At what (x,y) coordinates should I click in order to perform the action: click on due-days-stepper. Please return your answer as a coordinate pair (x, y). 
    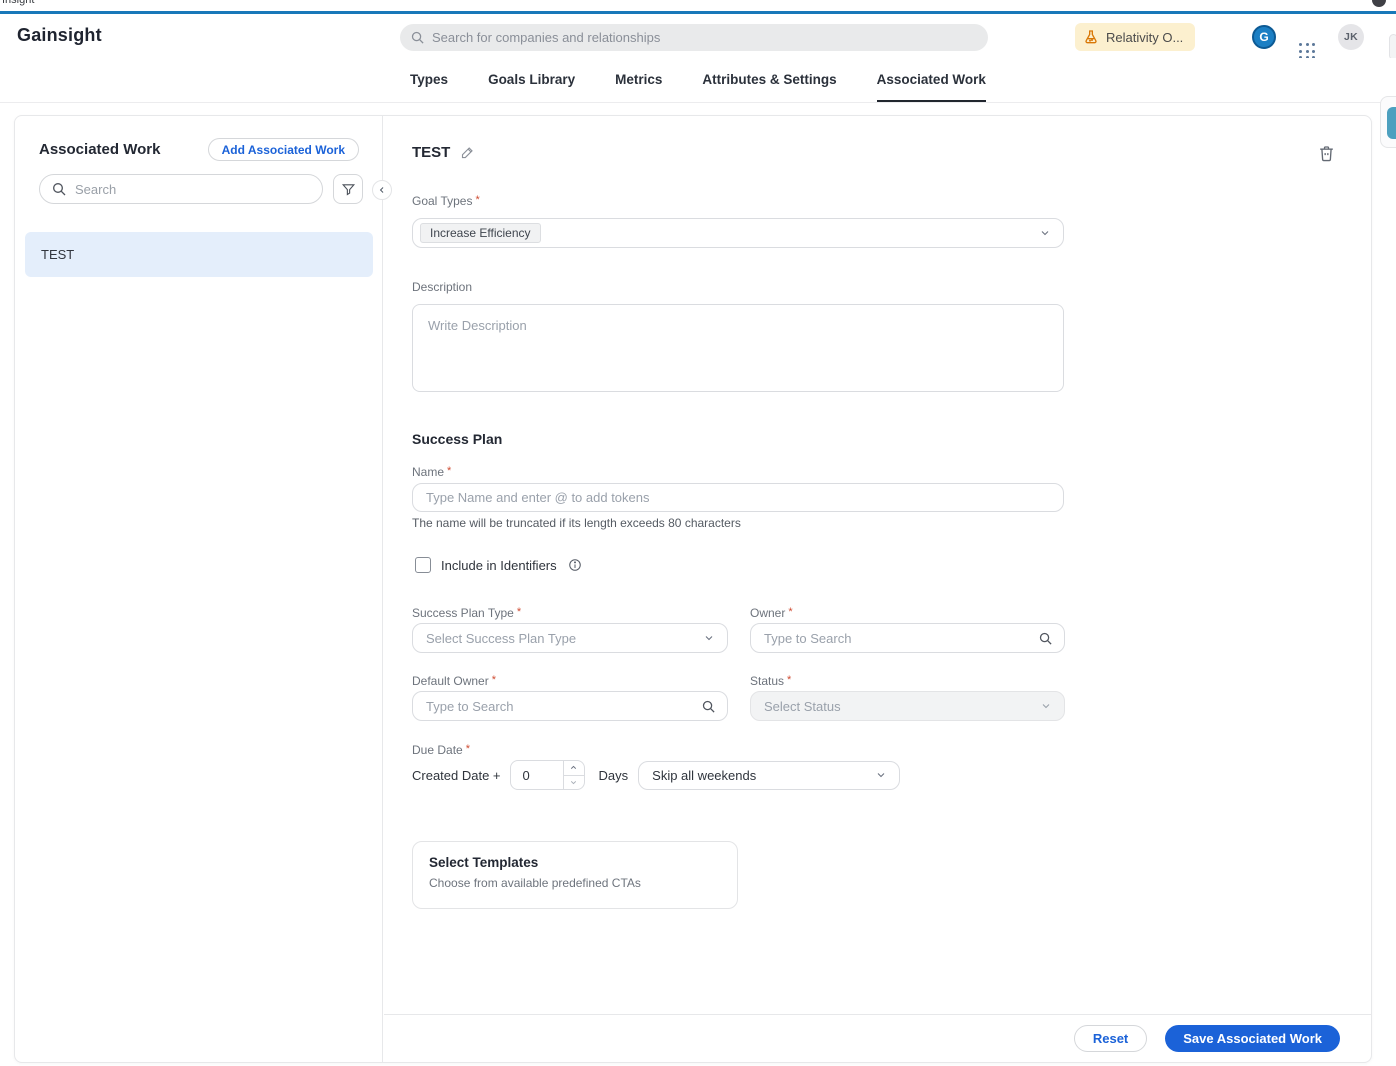
    Looking at the image, I should click on (547, 775).